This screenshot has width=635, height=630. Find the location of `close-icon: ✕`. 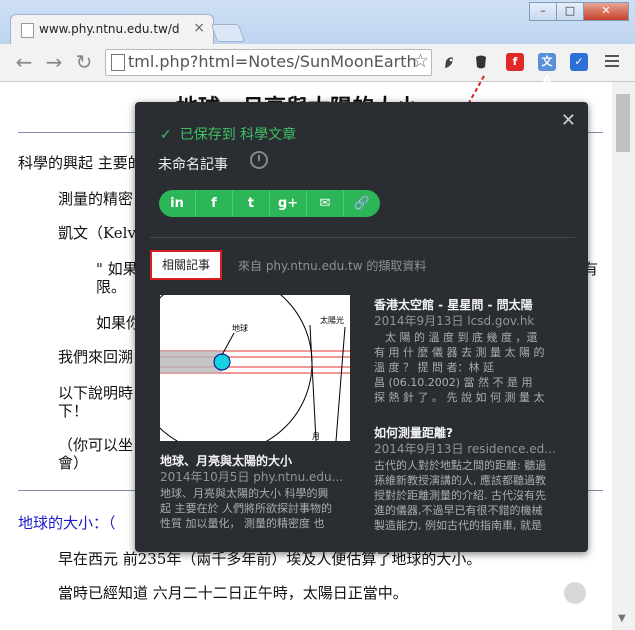

close-icon: ✕ is located at coordinates (568, 120).